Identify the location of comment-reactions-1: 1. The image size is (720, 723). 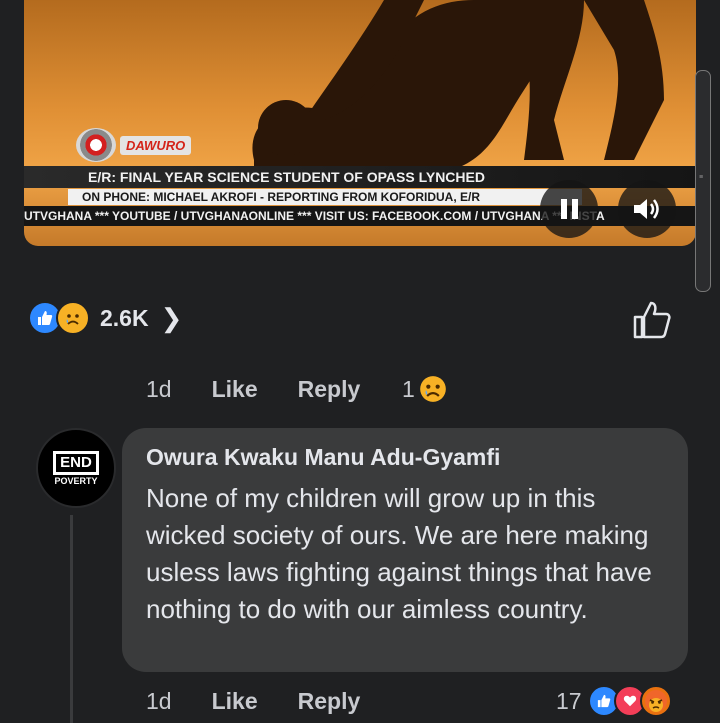
(424, 389).